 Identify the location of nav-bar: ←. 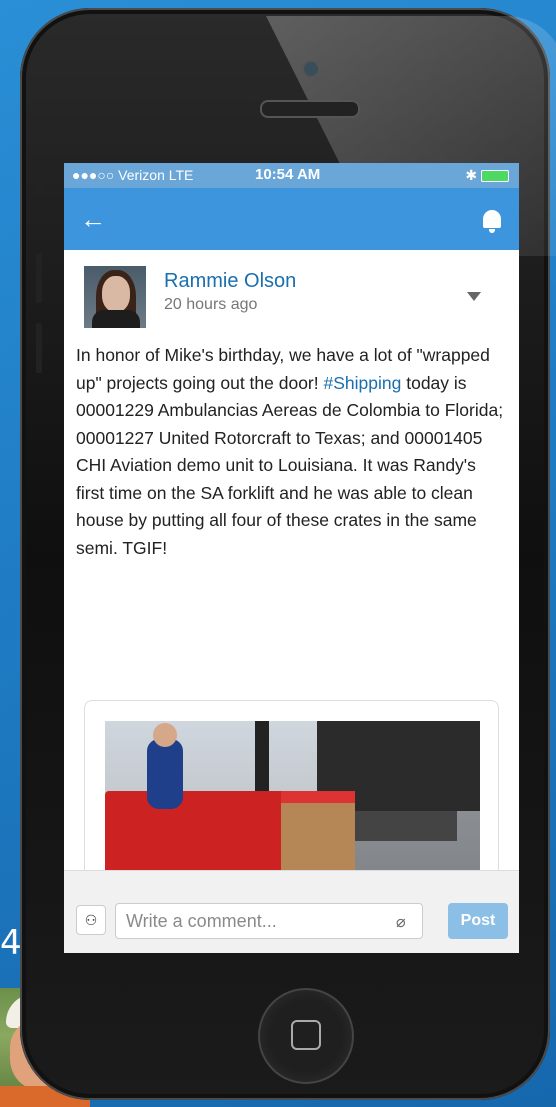
(291, 219).